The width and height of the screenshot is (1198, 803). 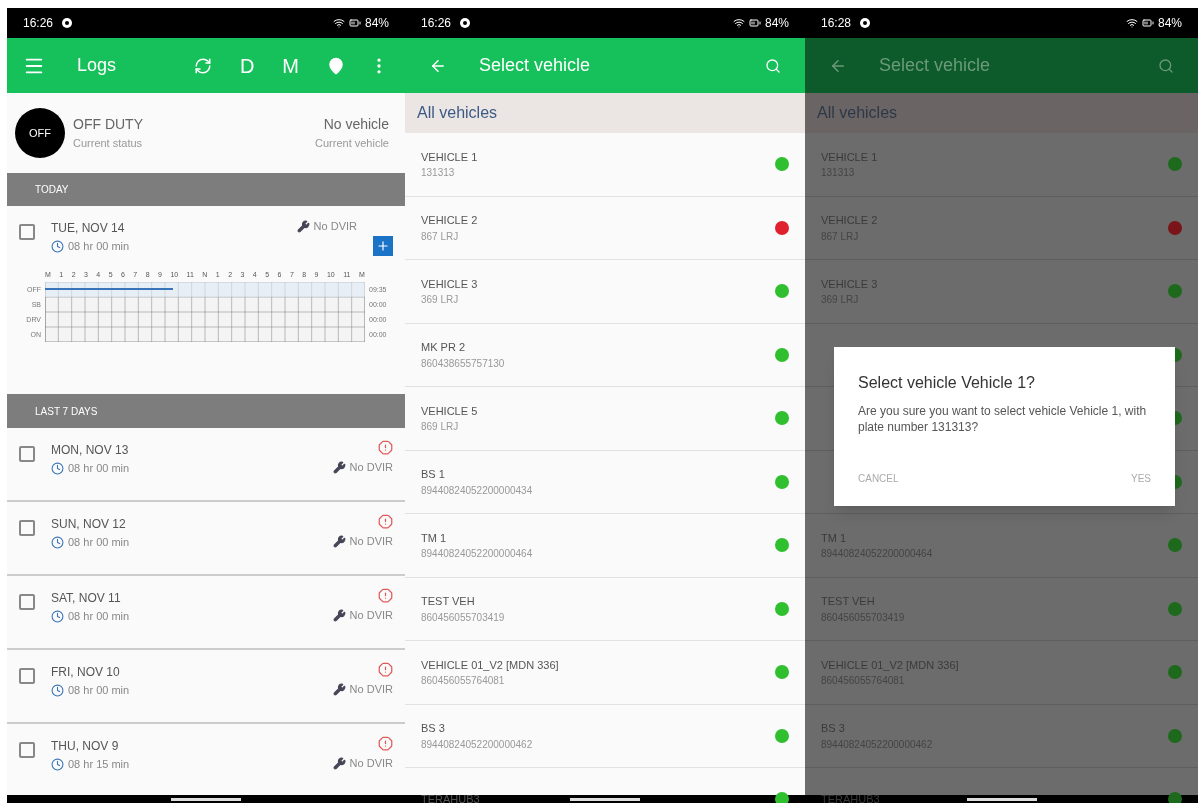 I want to click on duration-text: 08 hr 15 min, so click(x=99, y=764).